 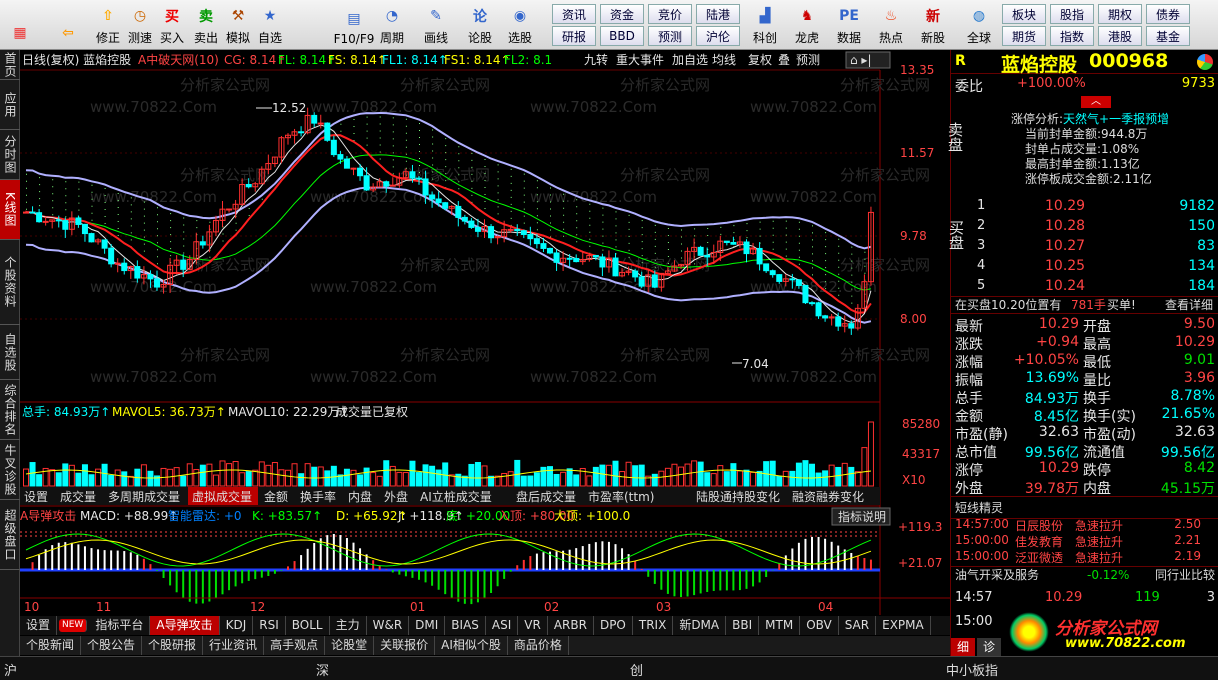 What do you see at coordinates (670, 36) in the screenshot?
I see `quick-button-6: 预测` at bounding box center [670, 36].